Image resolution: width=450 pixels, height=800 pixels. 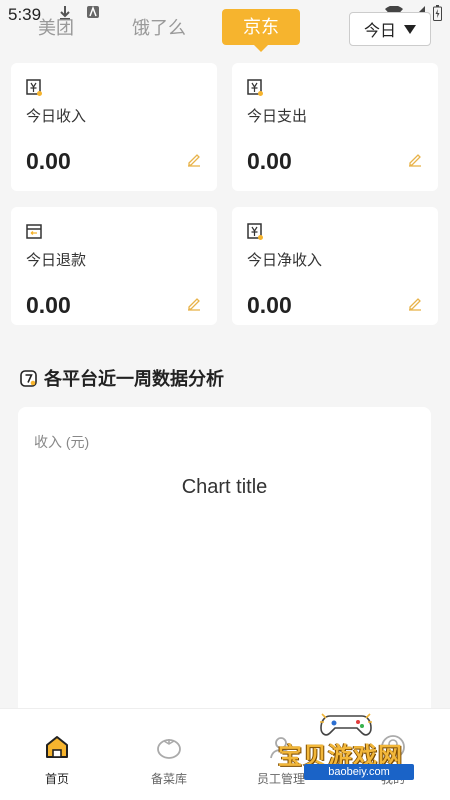 I want to click on tomato-icon, so click(x=169, y=749).